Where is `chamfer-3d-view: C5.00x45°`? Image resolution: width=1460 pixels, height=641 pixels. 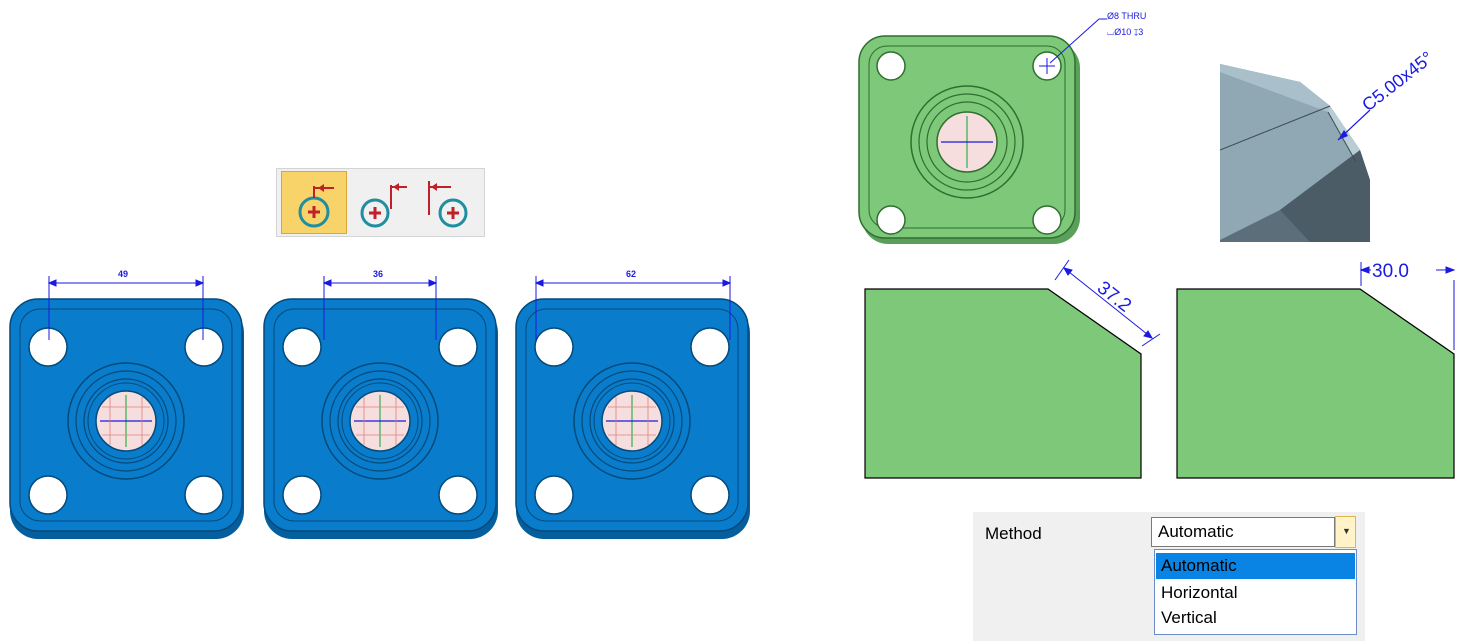 chamfer-3d-view: C5.00x45° is located at coordinates (1328, 145).